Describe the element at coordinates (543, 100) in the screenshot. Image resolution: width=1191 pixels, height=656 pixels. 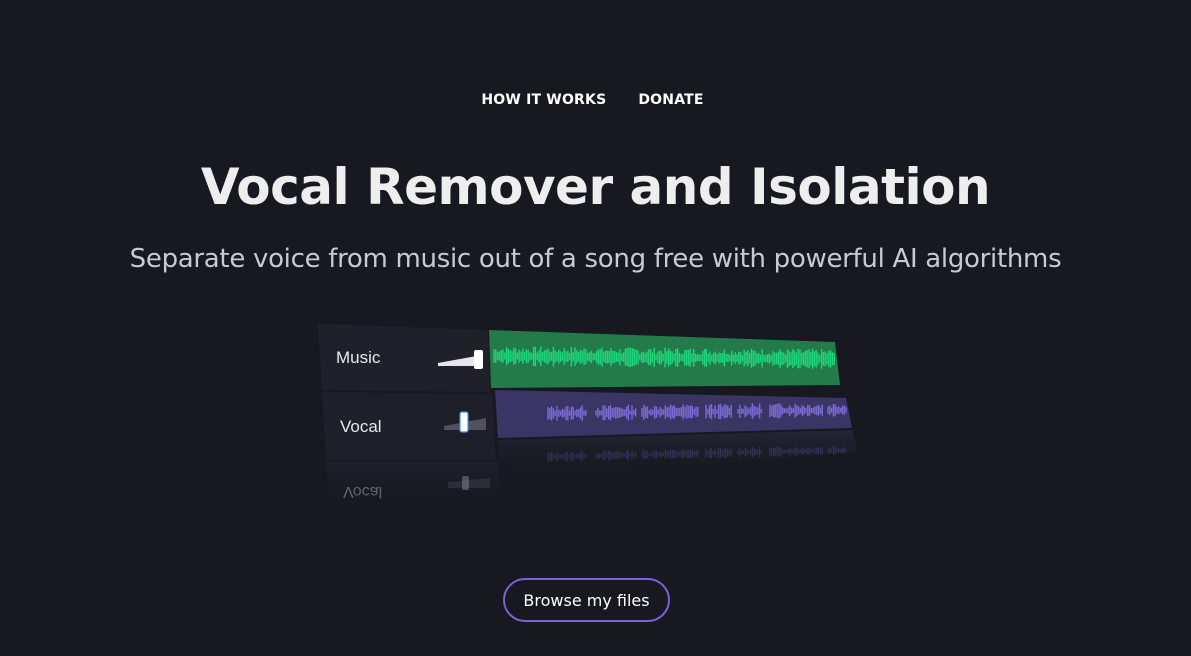
I see `nav-how-it-works: HOW IT WORKS` at that location.